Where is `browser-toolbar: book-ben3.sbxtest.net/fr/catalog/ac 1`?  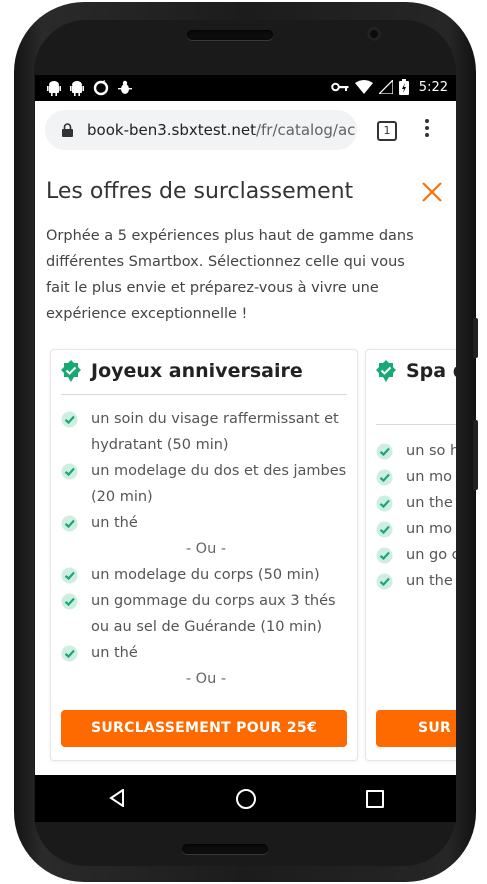 browser-toolbar: book-ben3.sbxtest.net/fr/catalog/ac 1 is located at coordinates (245, 130).